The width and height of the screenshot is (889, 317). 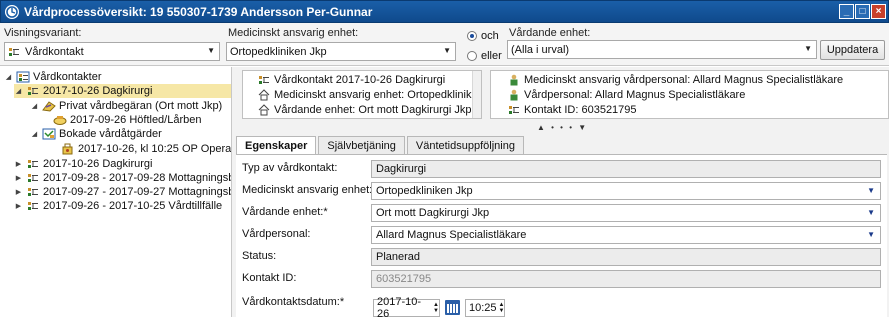 I want to click on personal-value: Allard Magnus Specialistläkare, so click(x=451, y=235).